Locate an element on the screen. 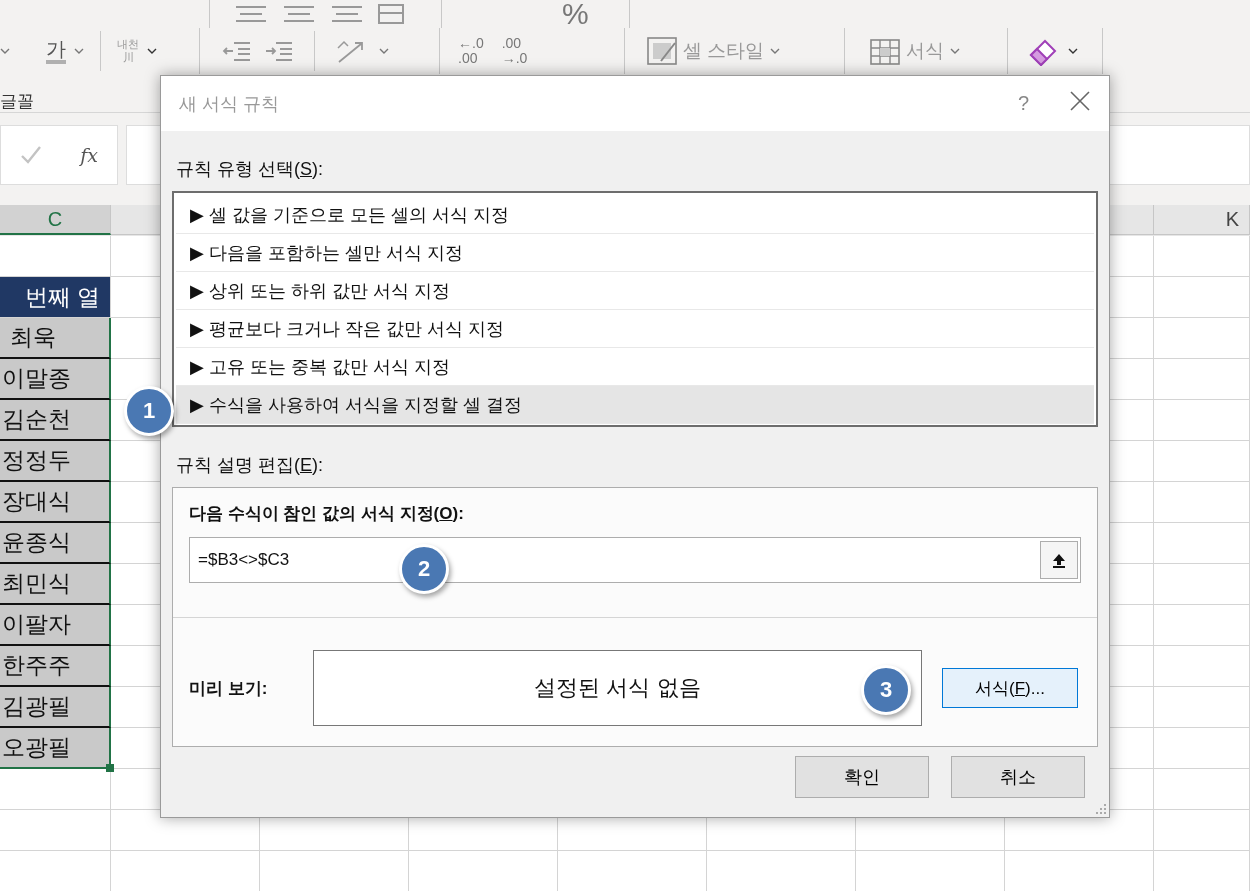 The image size is (1250, 891). decrease-indent-icon is located at coordinates (237, 51).